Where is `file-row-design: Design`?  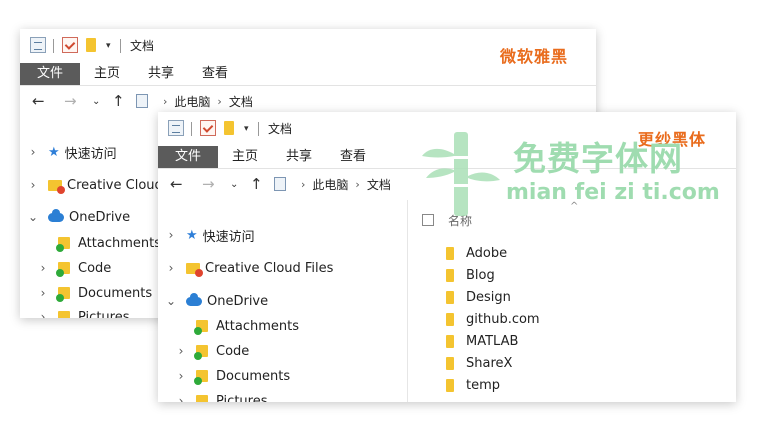
file-row-design: Design is located at coordinates (478, 297).